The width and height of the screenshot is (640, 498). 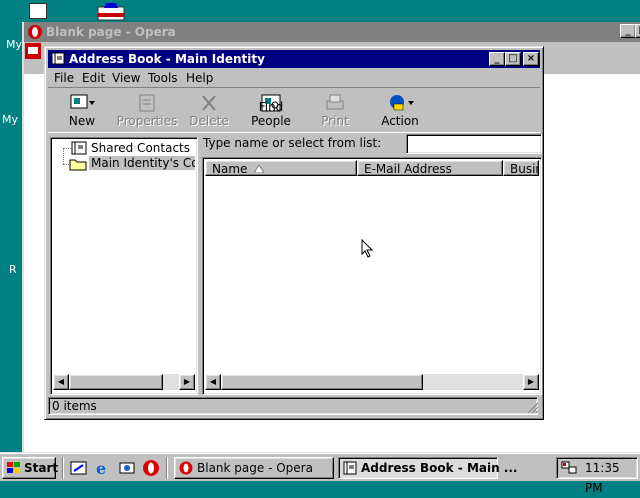 I want to click on column-header-label: E-Mail Address, so click(x=408, y=169).